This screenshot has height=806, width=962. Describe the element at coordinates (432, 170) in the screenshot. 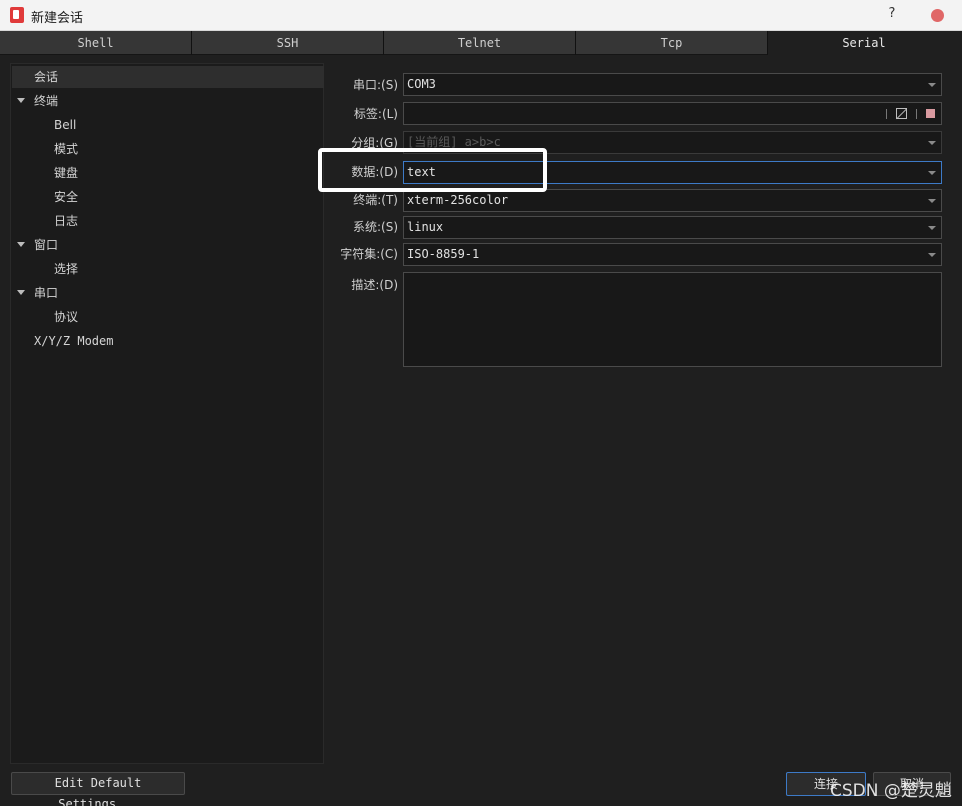

I see `highlight-box` at that location.